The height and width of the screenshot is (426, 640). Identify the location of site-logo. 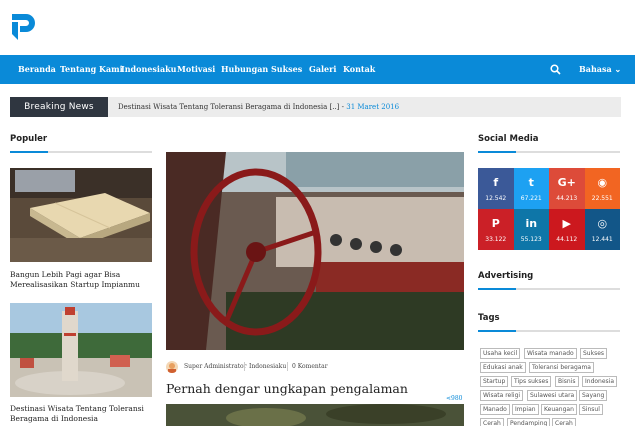
(23, 27).